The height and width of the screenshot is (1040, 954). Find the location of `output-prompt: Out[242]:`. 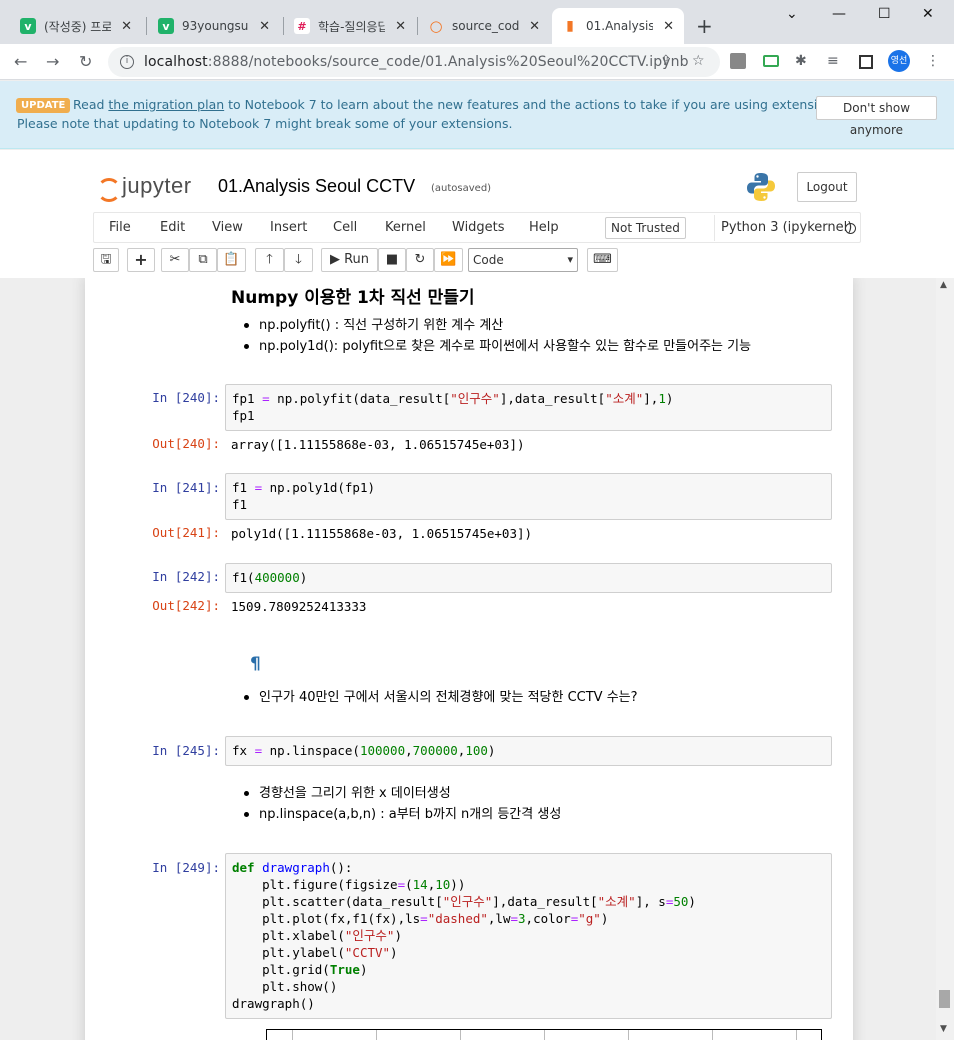

output-prompt: Out[242]: is located at coordinates (186, 605).